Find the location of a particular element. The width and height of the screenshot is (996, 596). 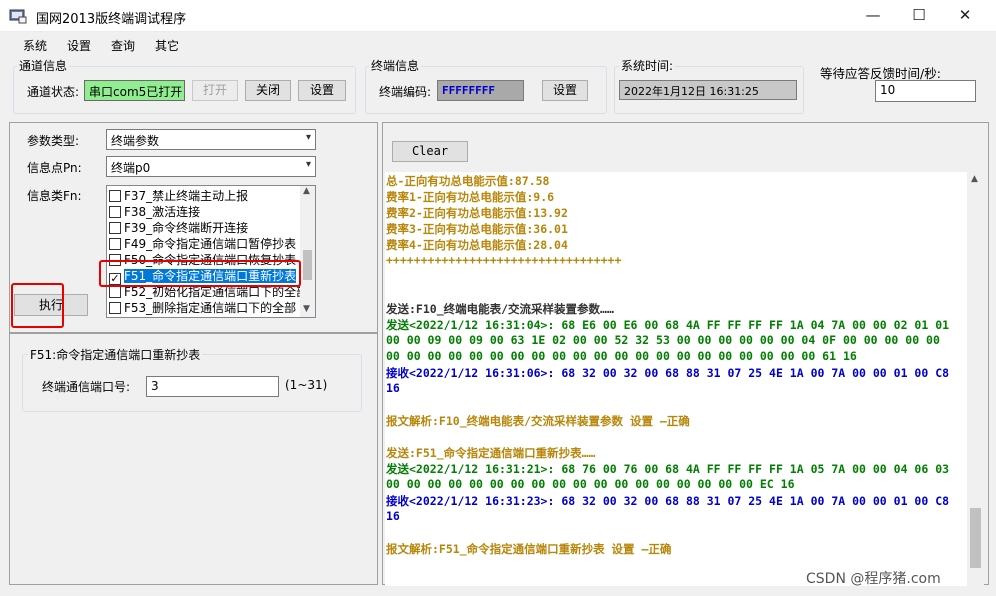

highlight-execute is located at coordinates (37, 305).